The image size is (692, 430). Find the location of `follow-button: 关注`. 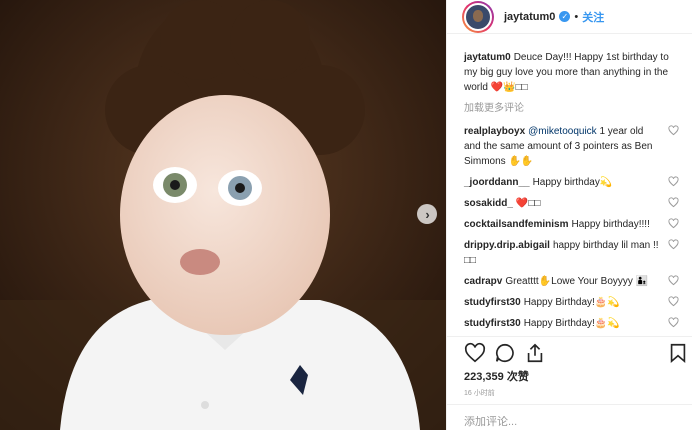

follow-button: 关注 is located at coordinates (593, 17).